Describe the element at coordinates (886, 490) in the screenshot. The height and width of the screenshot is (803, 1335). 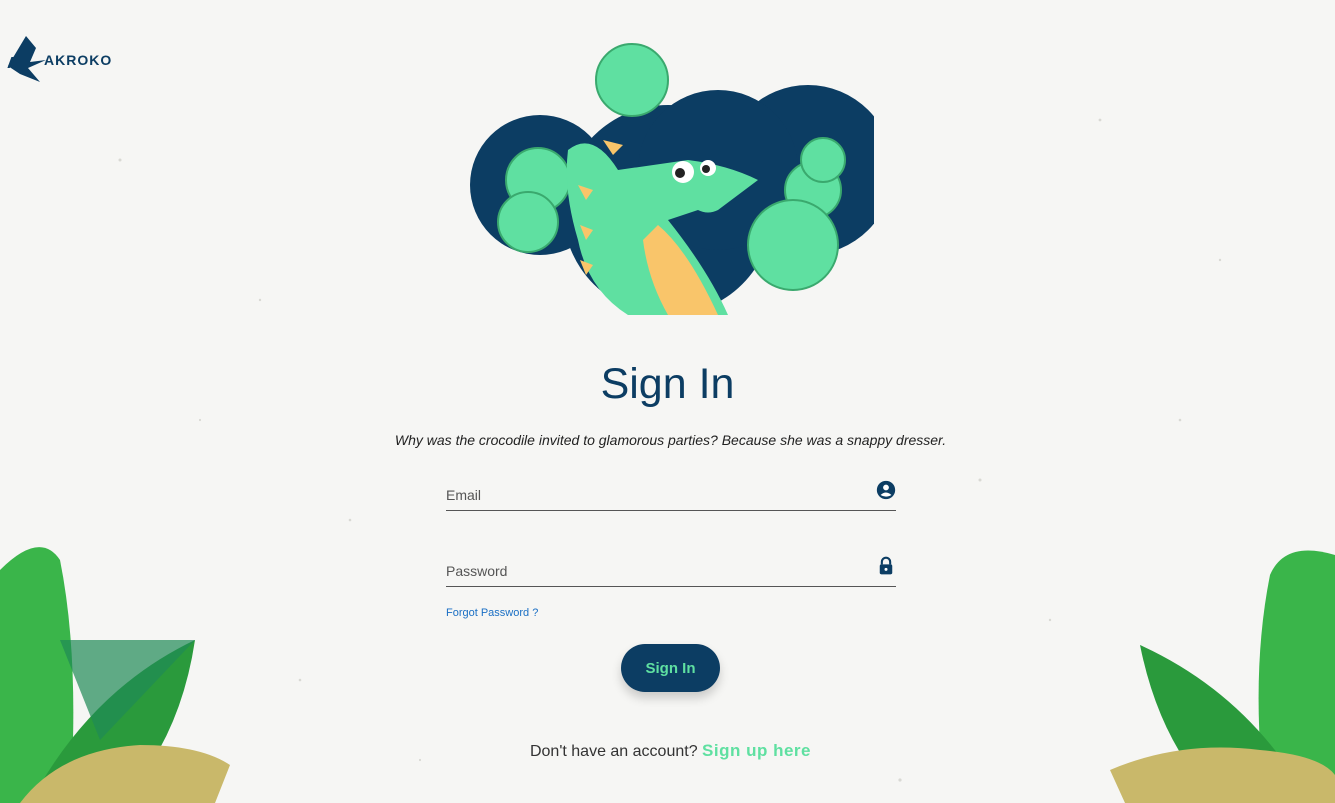
I see `account-circle-icon` at that location.